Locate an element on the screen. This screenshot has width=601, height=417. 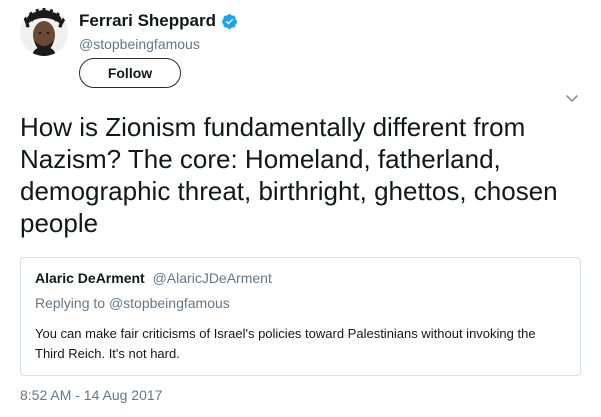
avatar is located at coordinates (44, 32).